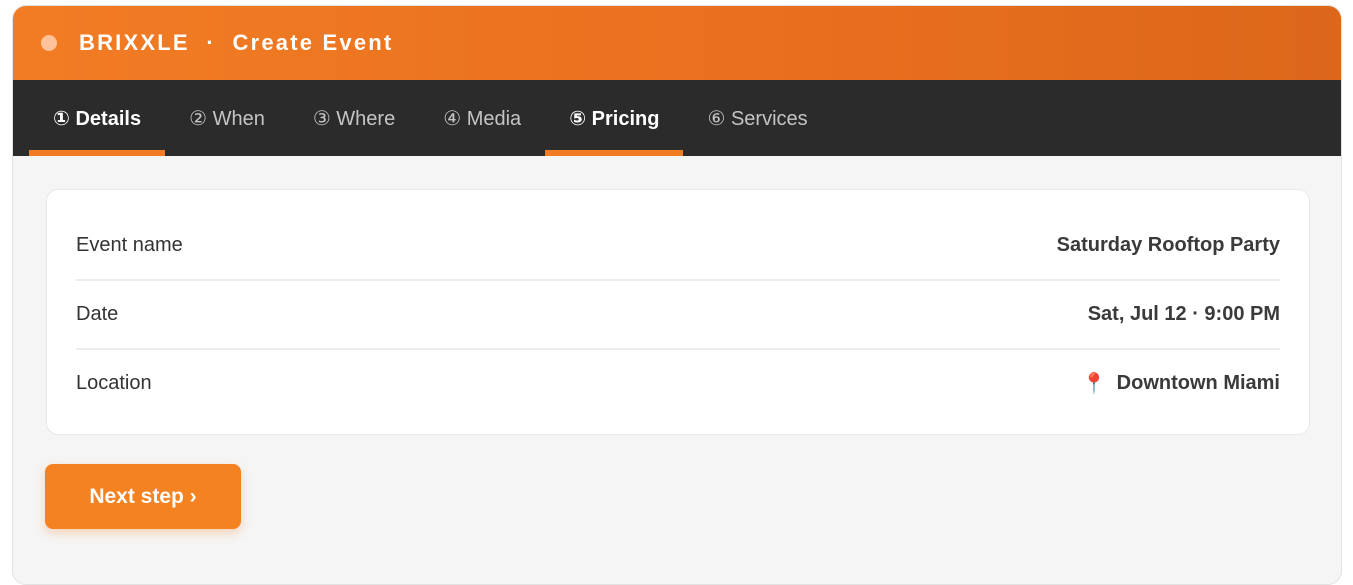  Describe the element at coordinates (1094, 384) in the screenshot. I see `map-pin-icon: 📍` at that location.